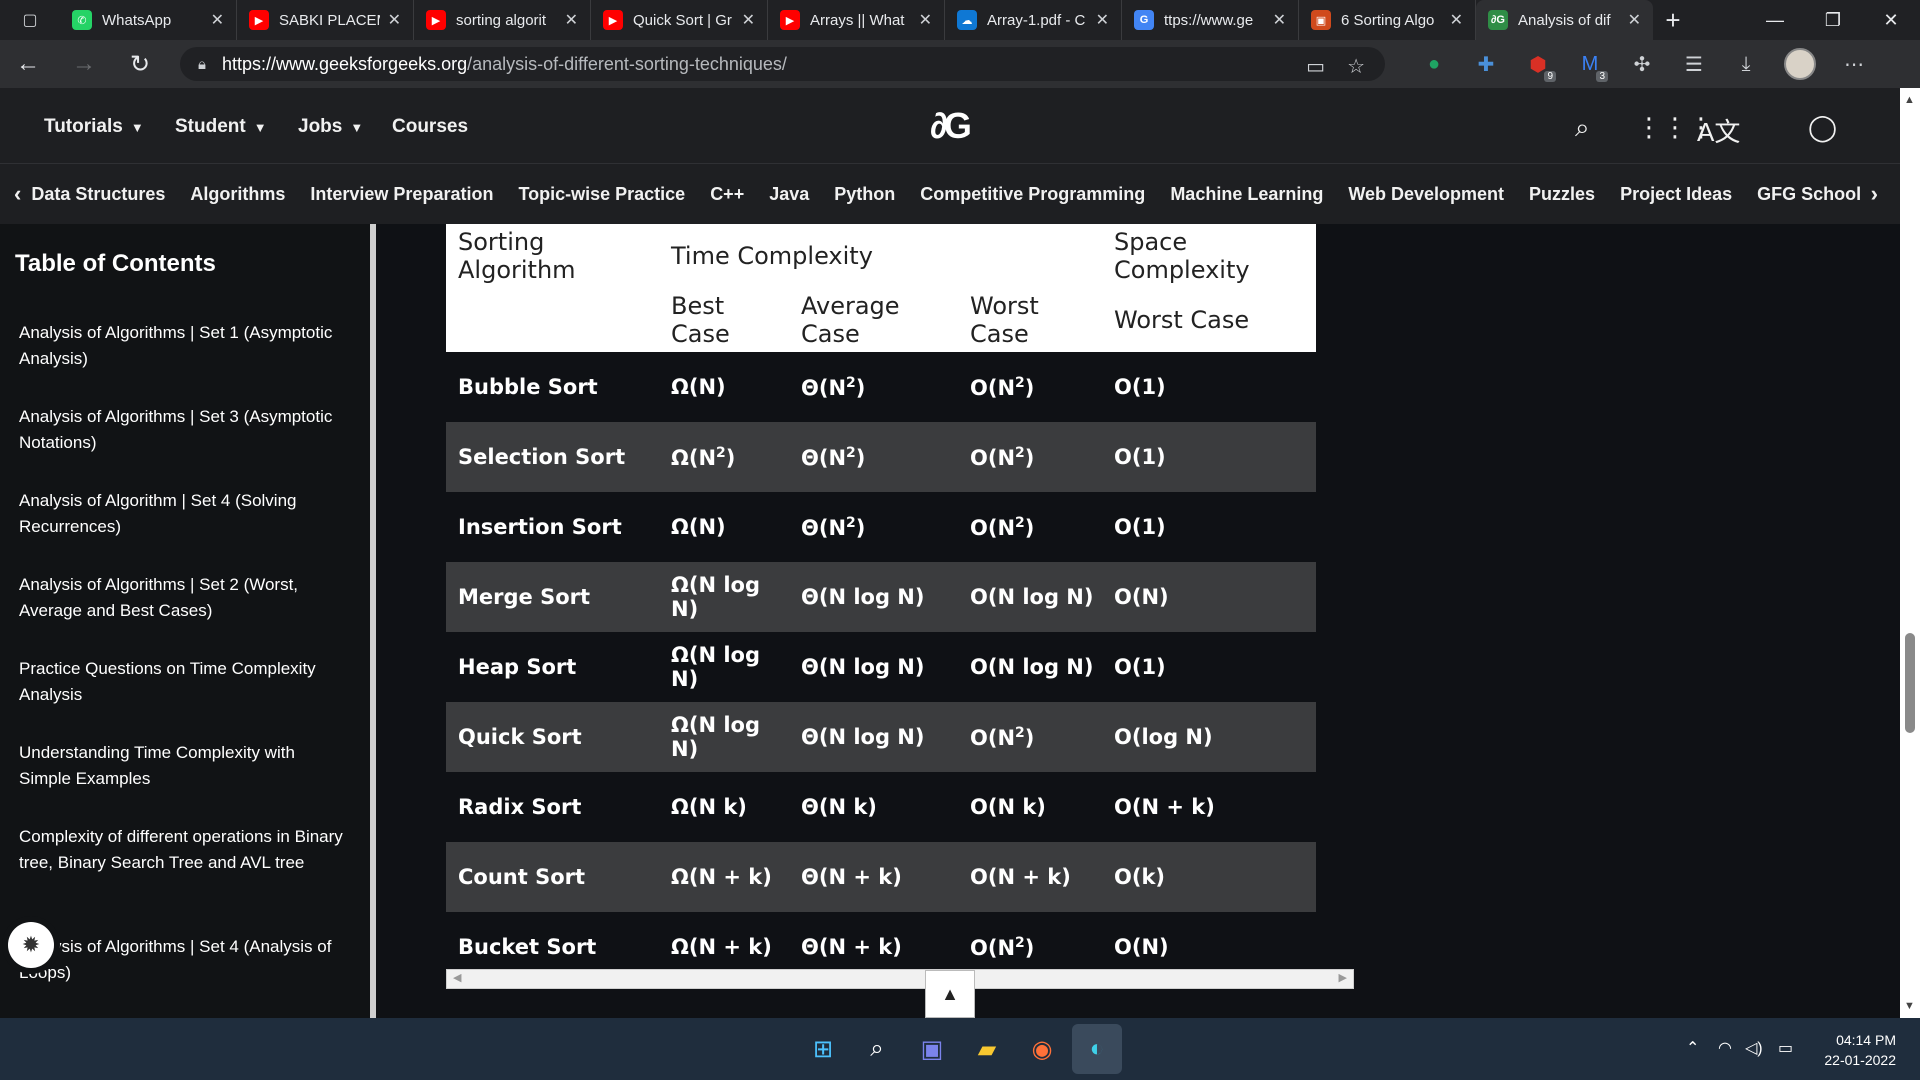  Describe the element at coordinates (552, 597) in the screenshot. I see `algorithm-name: Merge Sort` at that location.